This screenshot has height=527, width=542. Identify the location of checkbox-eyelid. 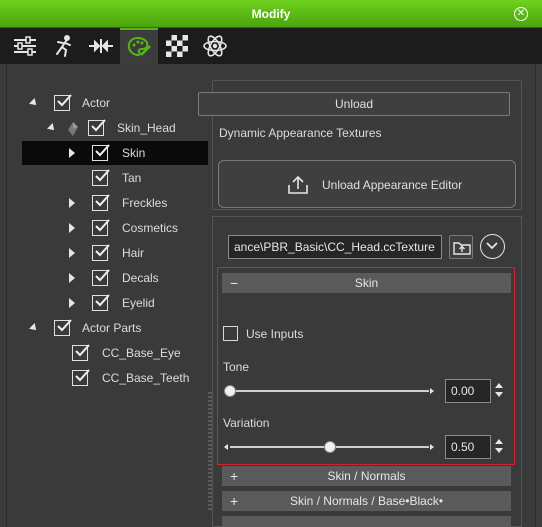
(101, 302).